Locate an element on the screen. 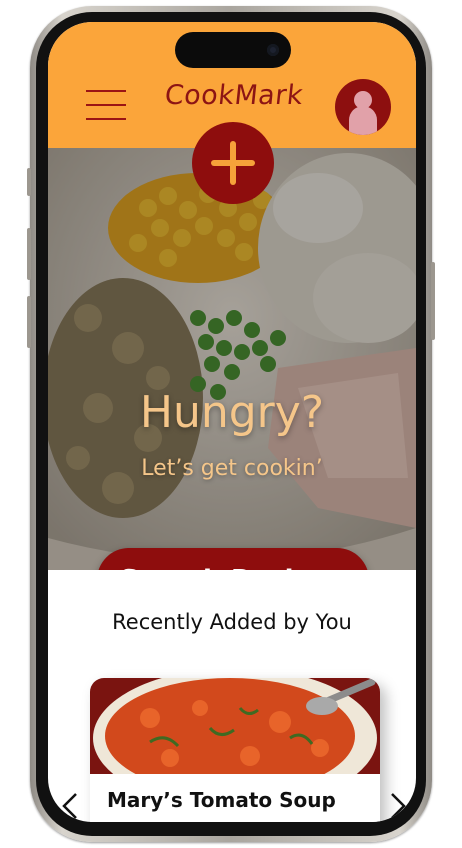 The image size is (462, 848). carousel-next-button is located at coordinates (398, 803).